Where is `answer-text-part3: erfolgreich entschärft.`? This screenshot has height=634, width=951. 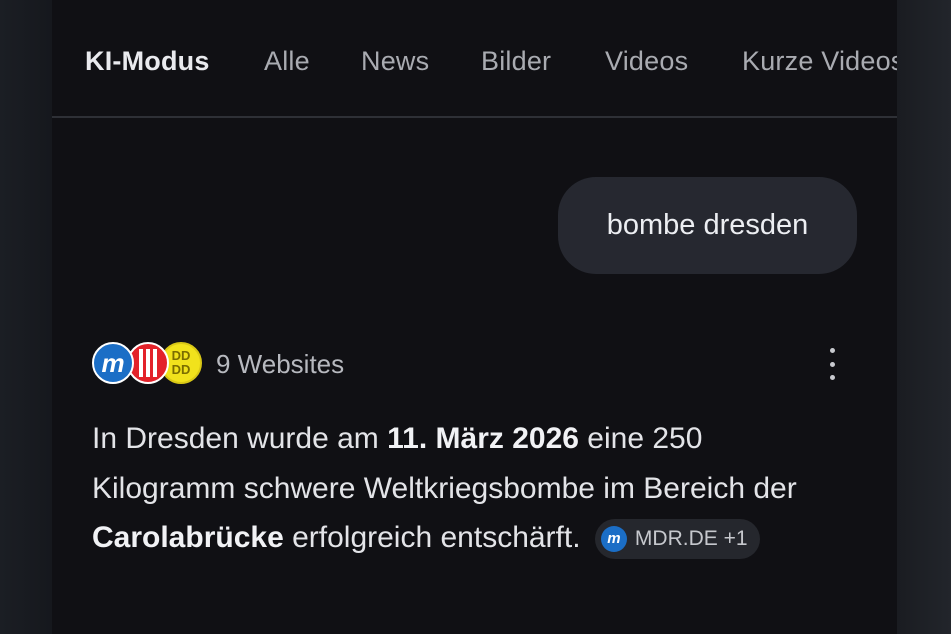 answer-text-part3: erfolgreich entschärft. is located at coordinates (432, 537).